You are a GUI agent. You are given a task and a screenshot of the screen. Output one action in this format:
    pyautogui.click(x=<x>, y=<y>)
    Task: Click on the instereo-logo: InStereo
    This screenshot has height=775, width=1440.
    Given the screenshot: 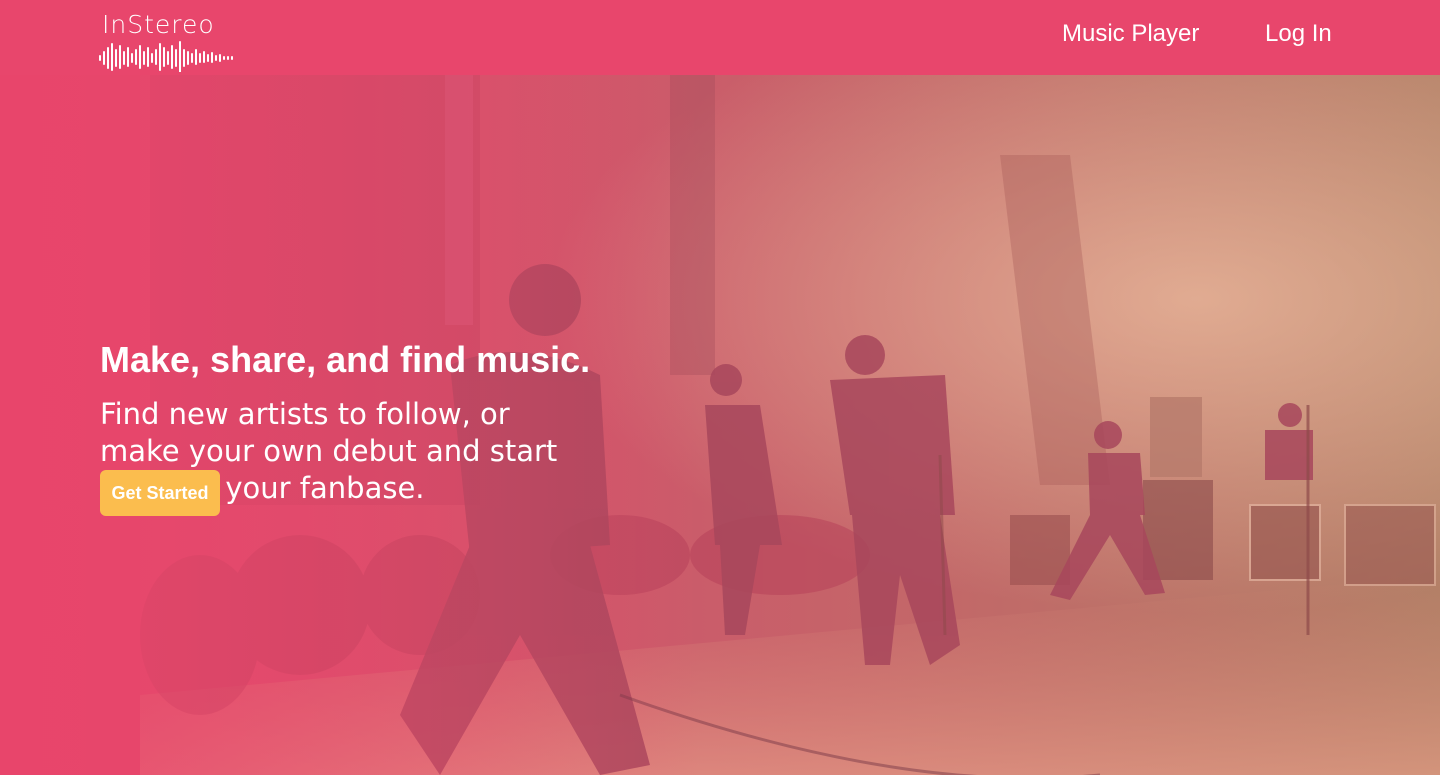 What is the action you would take?
    pyautogui.click(x=168, y=41)
    